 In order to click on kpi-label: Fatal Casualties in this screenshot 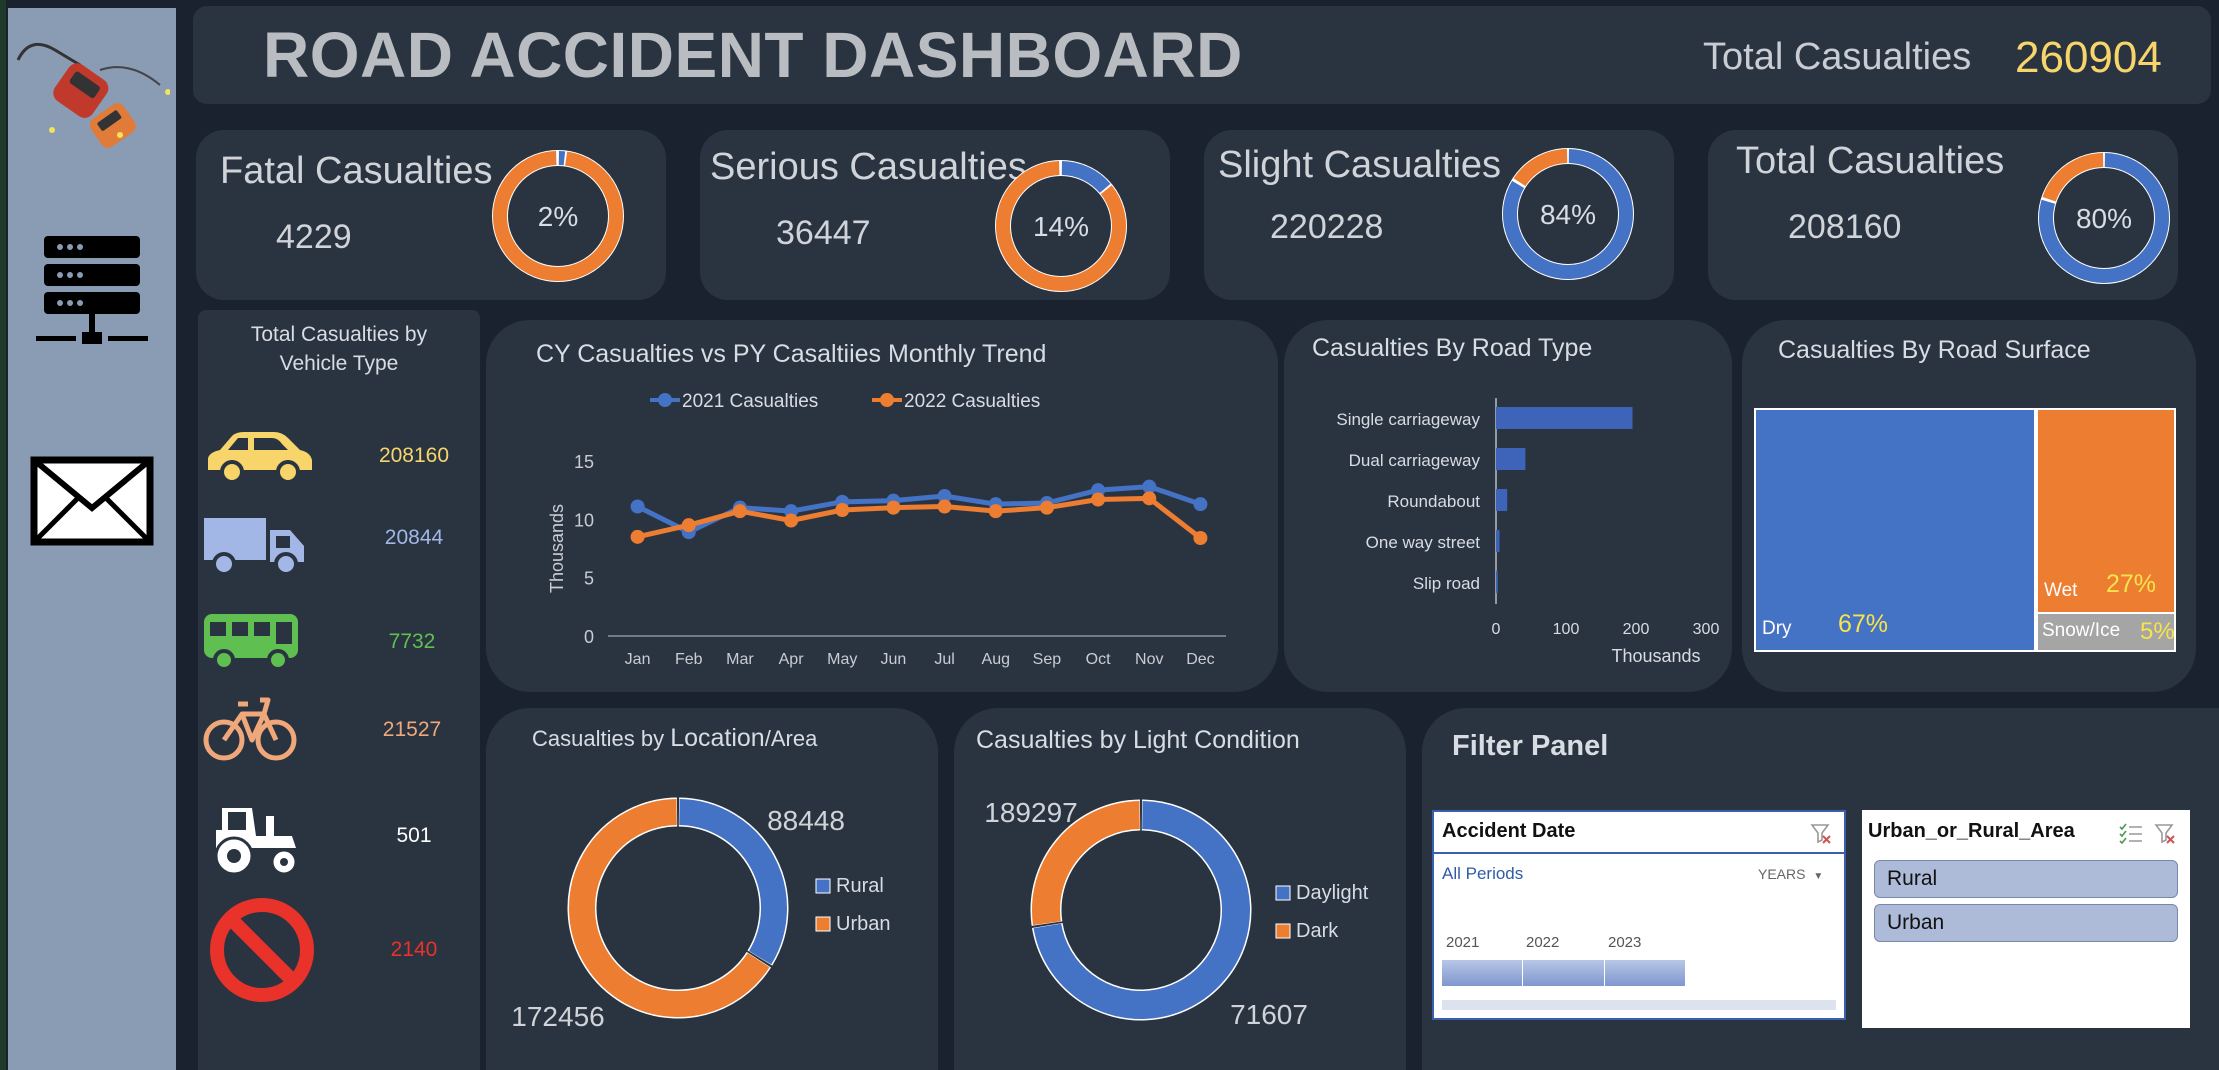, I will do `click(356, 171)`.